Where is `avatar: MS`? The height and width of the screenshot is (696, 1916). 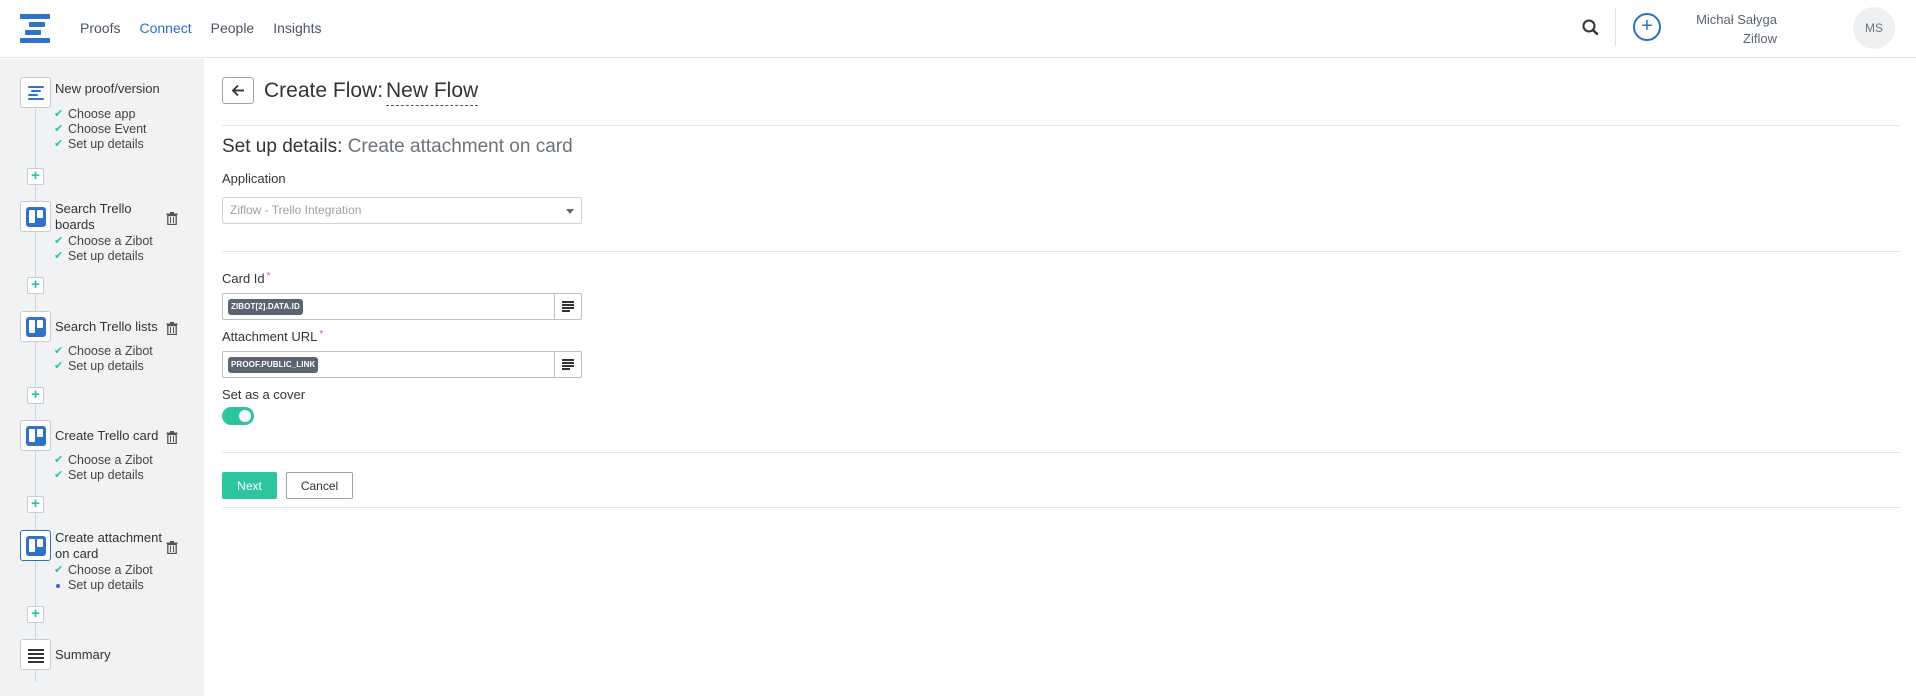 avatar: MS is located at coordinates (1874, 28).